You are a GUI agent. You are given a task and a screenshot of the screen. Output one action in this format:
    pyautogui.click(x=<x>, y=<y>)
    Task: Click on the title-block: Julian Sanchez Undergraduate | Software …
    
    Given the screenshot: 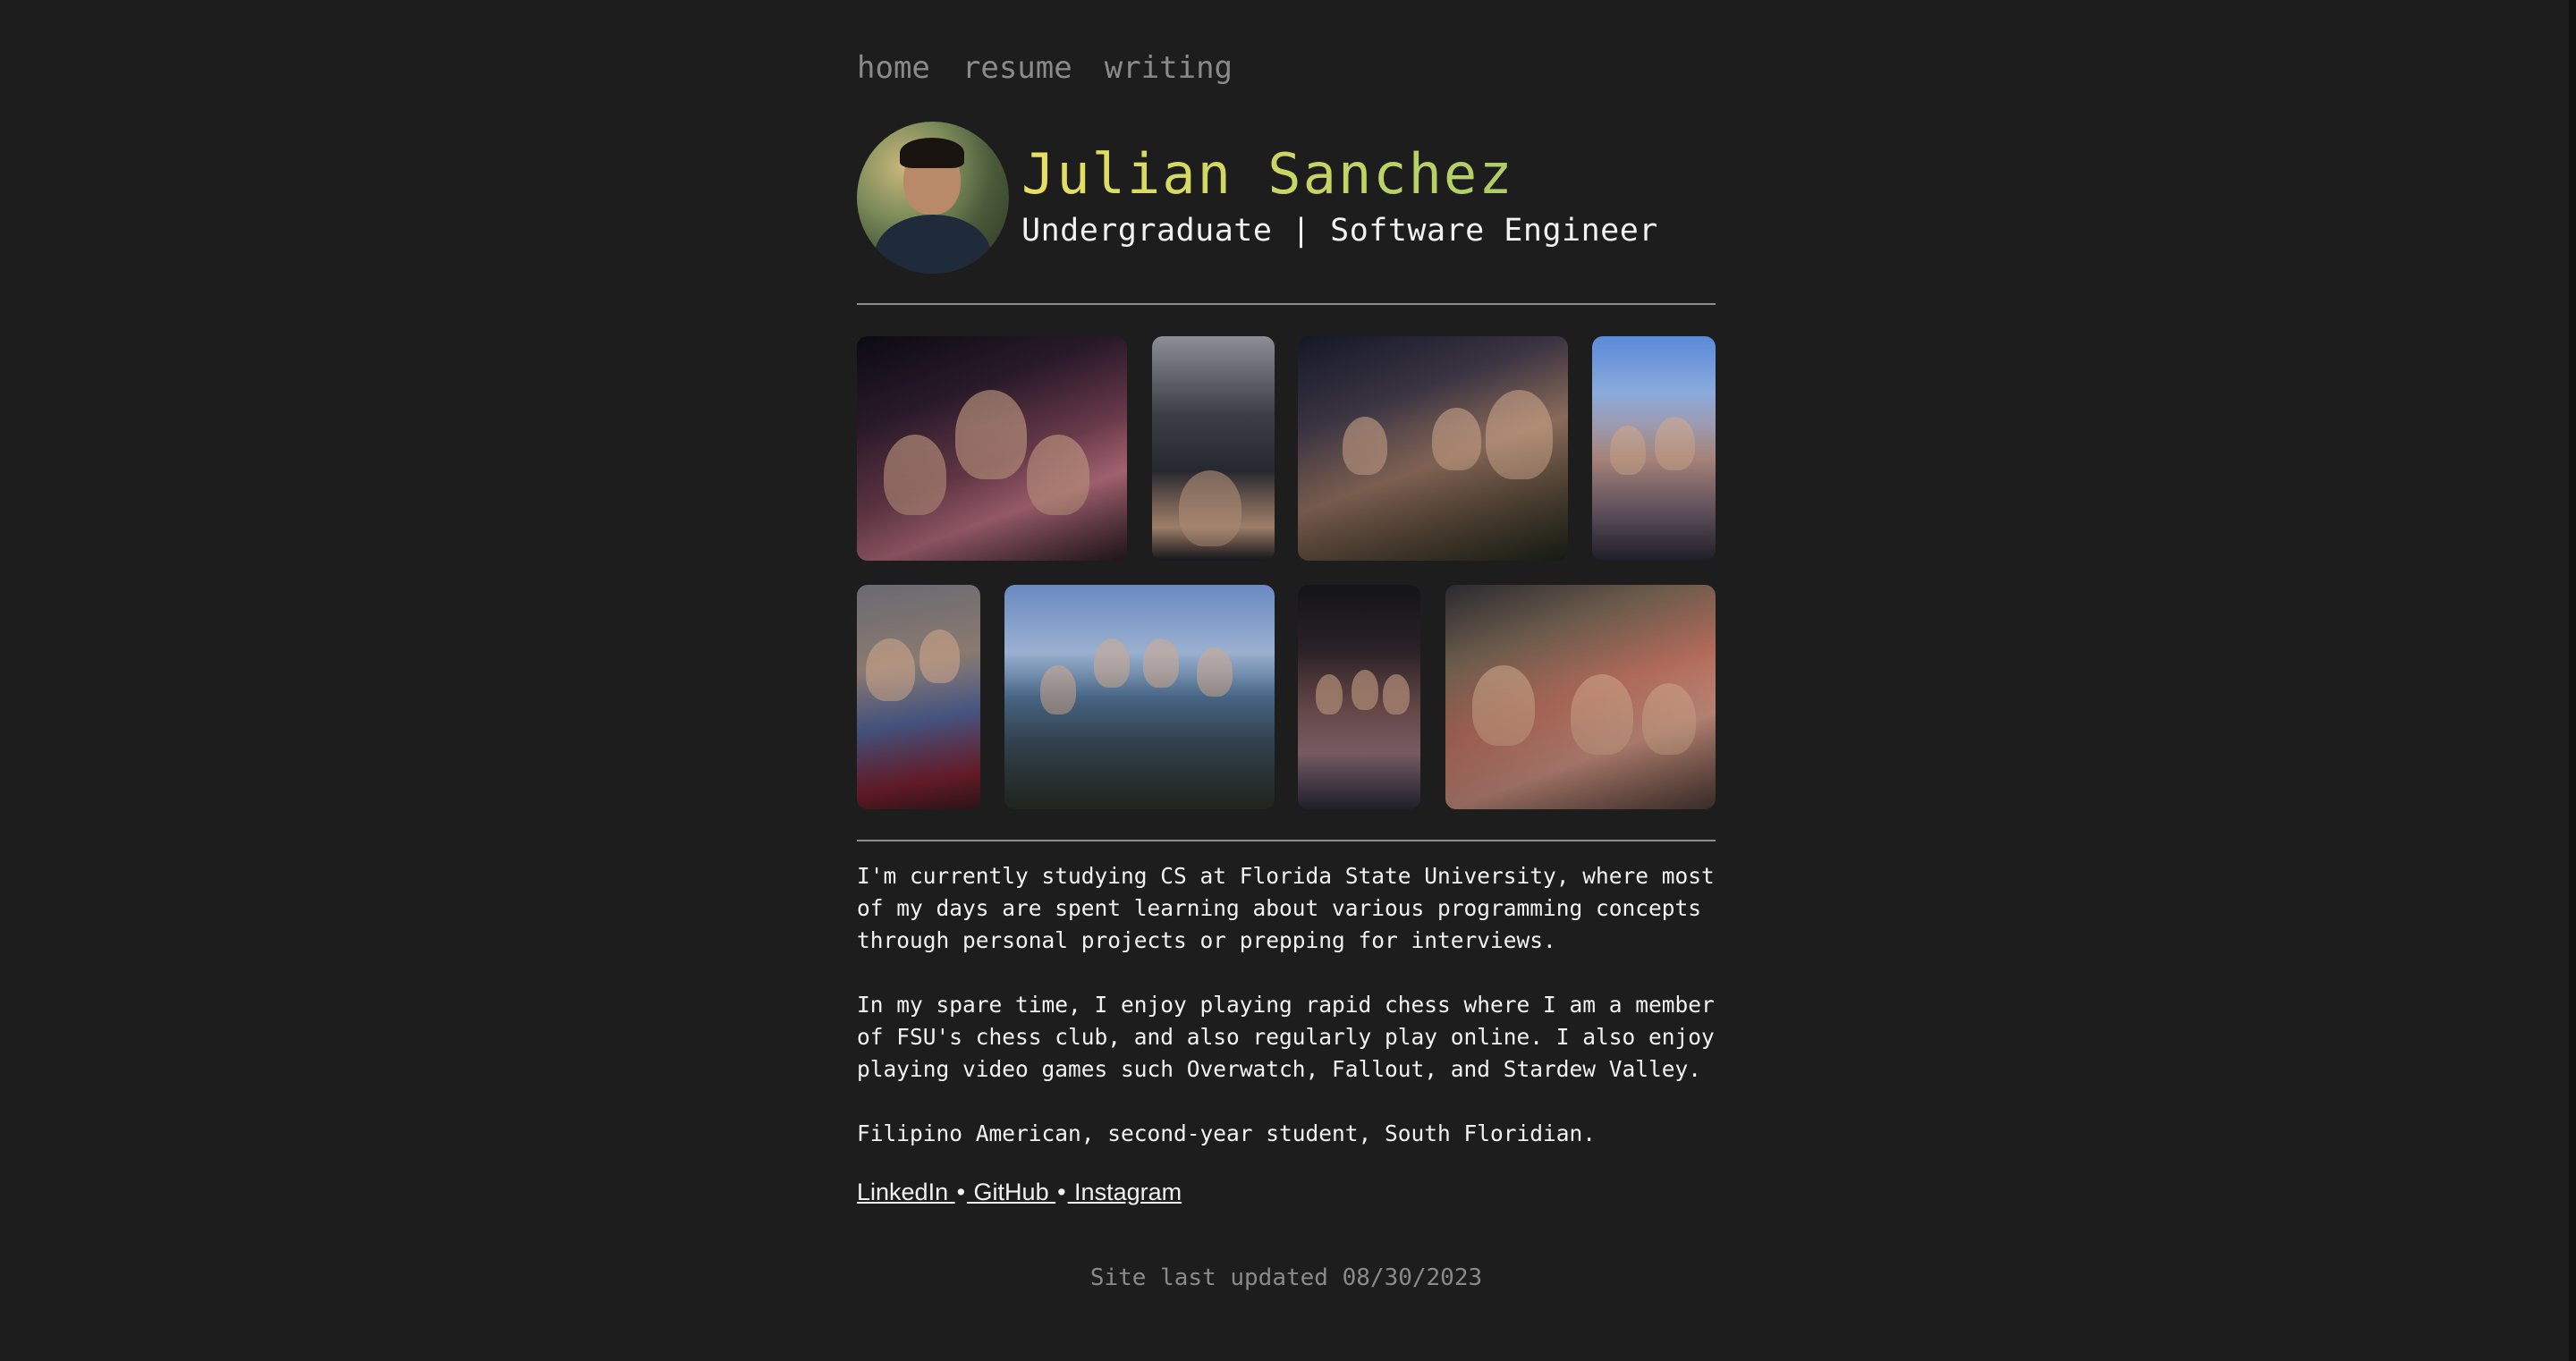 What is the action you would take?
    pyautogui.click(x=1339, y=198)
    